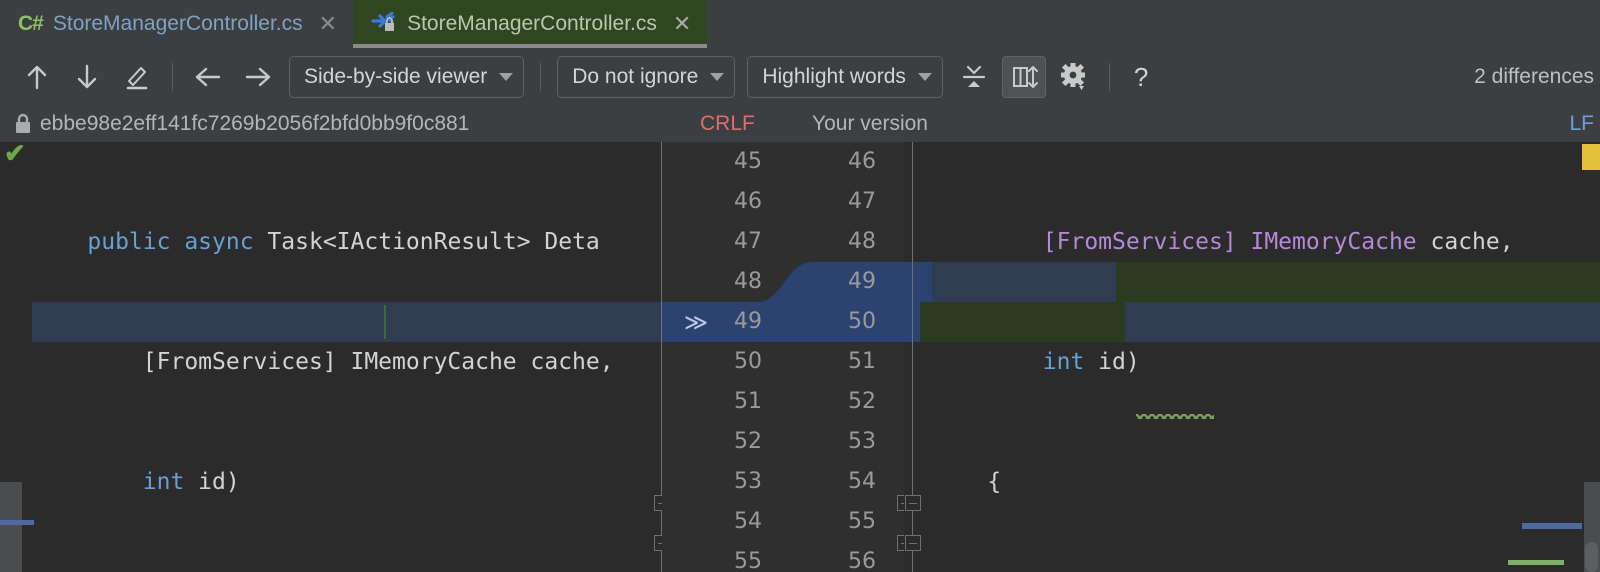 The width and height of the screenshot is (1600, 572). I want to click on warning-marker, so click(1591, 157).